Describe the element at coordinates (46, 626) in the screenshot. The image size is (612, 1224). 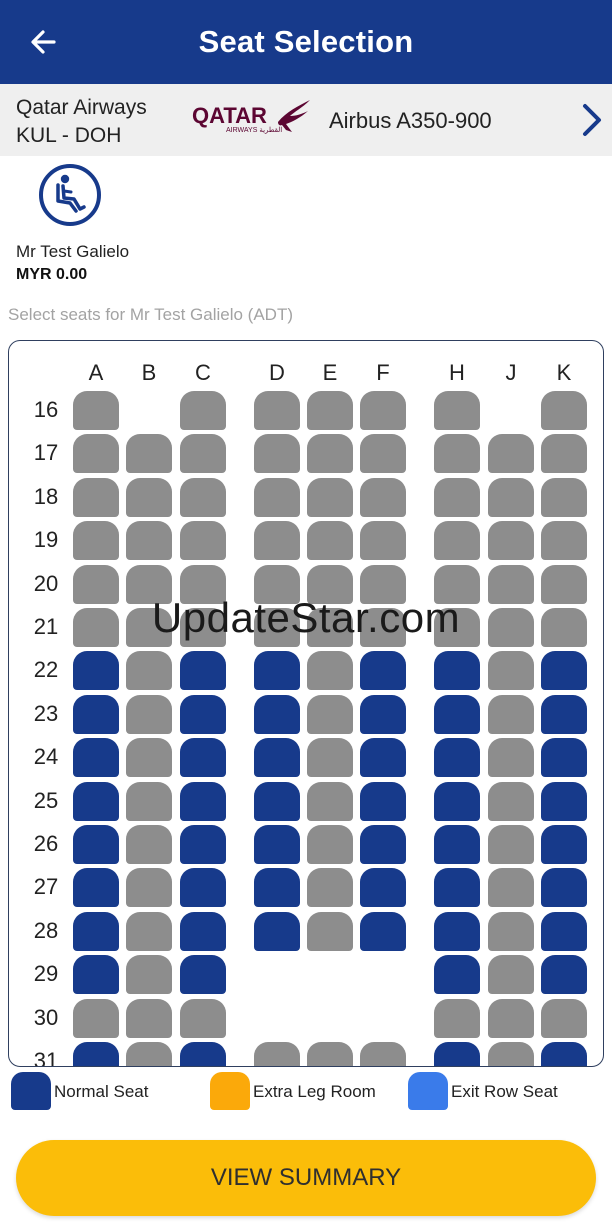
I see `row-label-21: 21` at that location.